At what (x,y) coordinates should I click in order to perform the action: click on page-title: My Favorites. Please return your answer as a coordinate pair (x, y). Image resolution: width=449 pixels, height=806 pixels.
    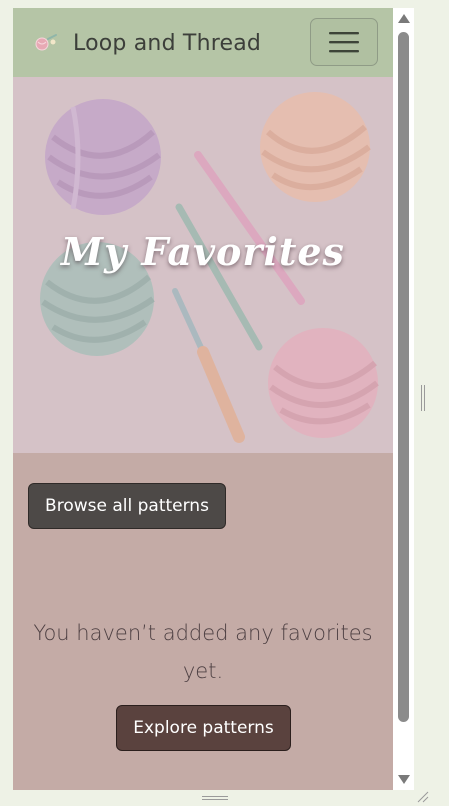
    Looking at the image, I should click on (203, 251).